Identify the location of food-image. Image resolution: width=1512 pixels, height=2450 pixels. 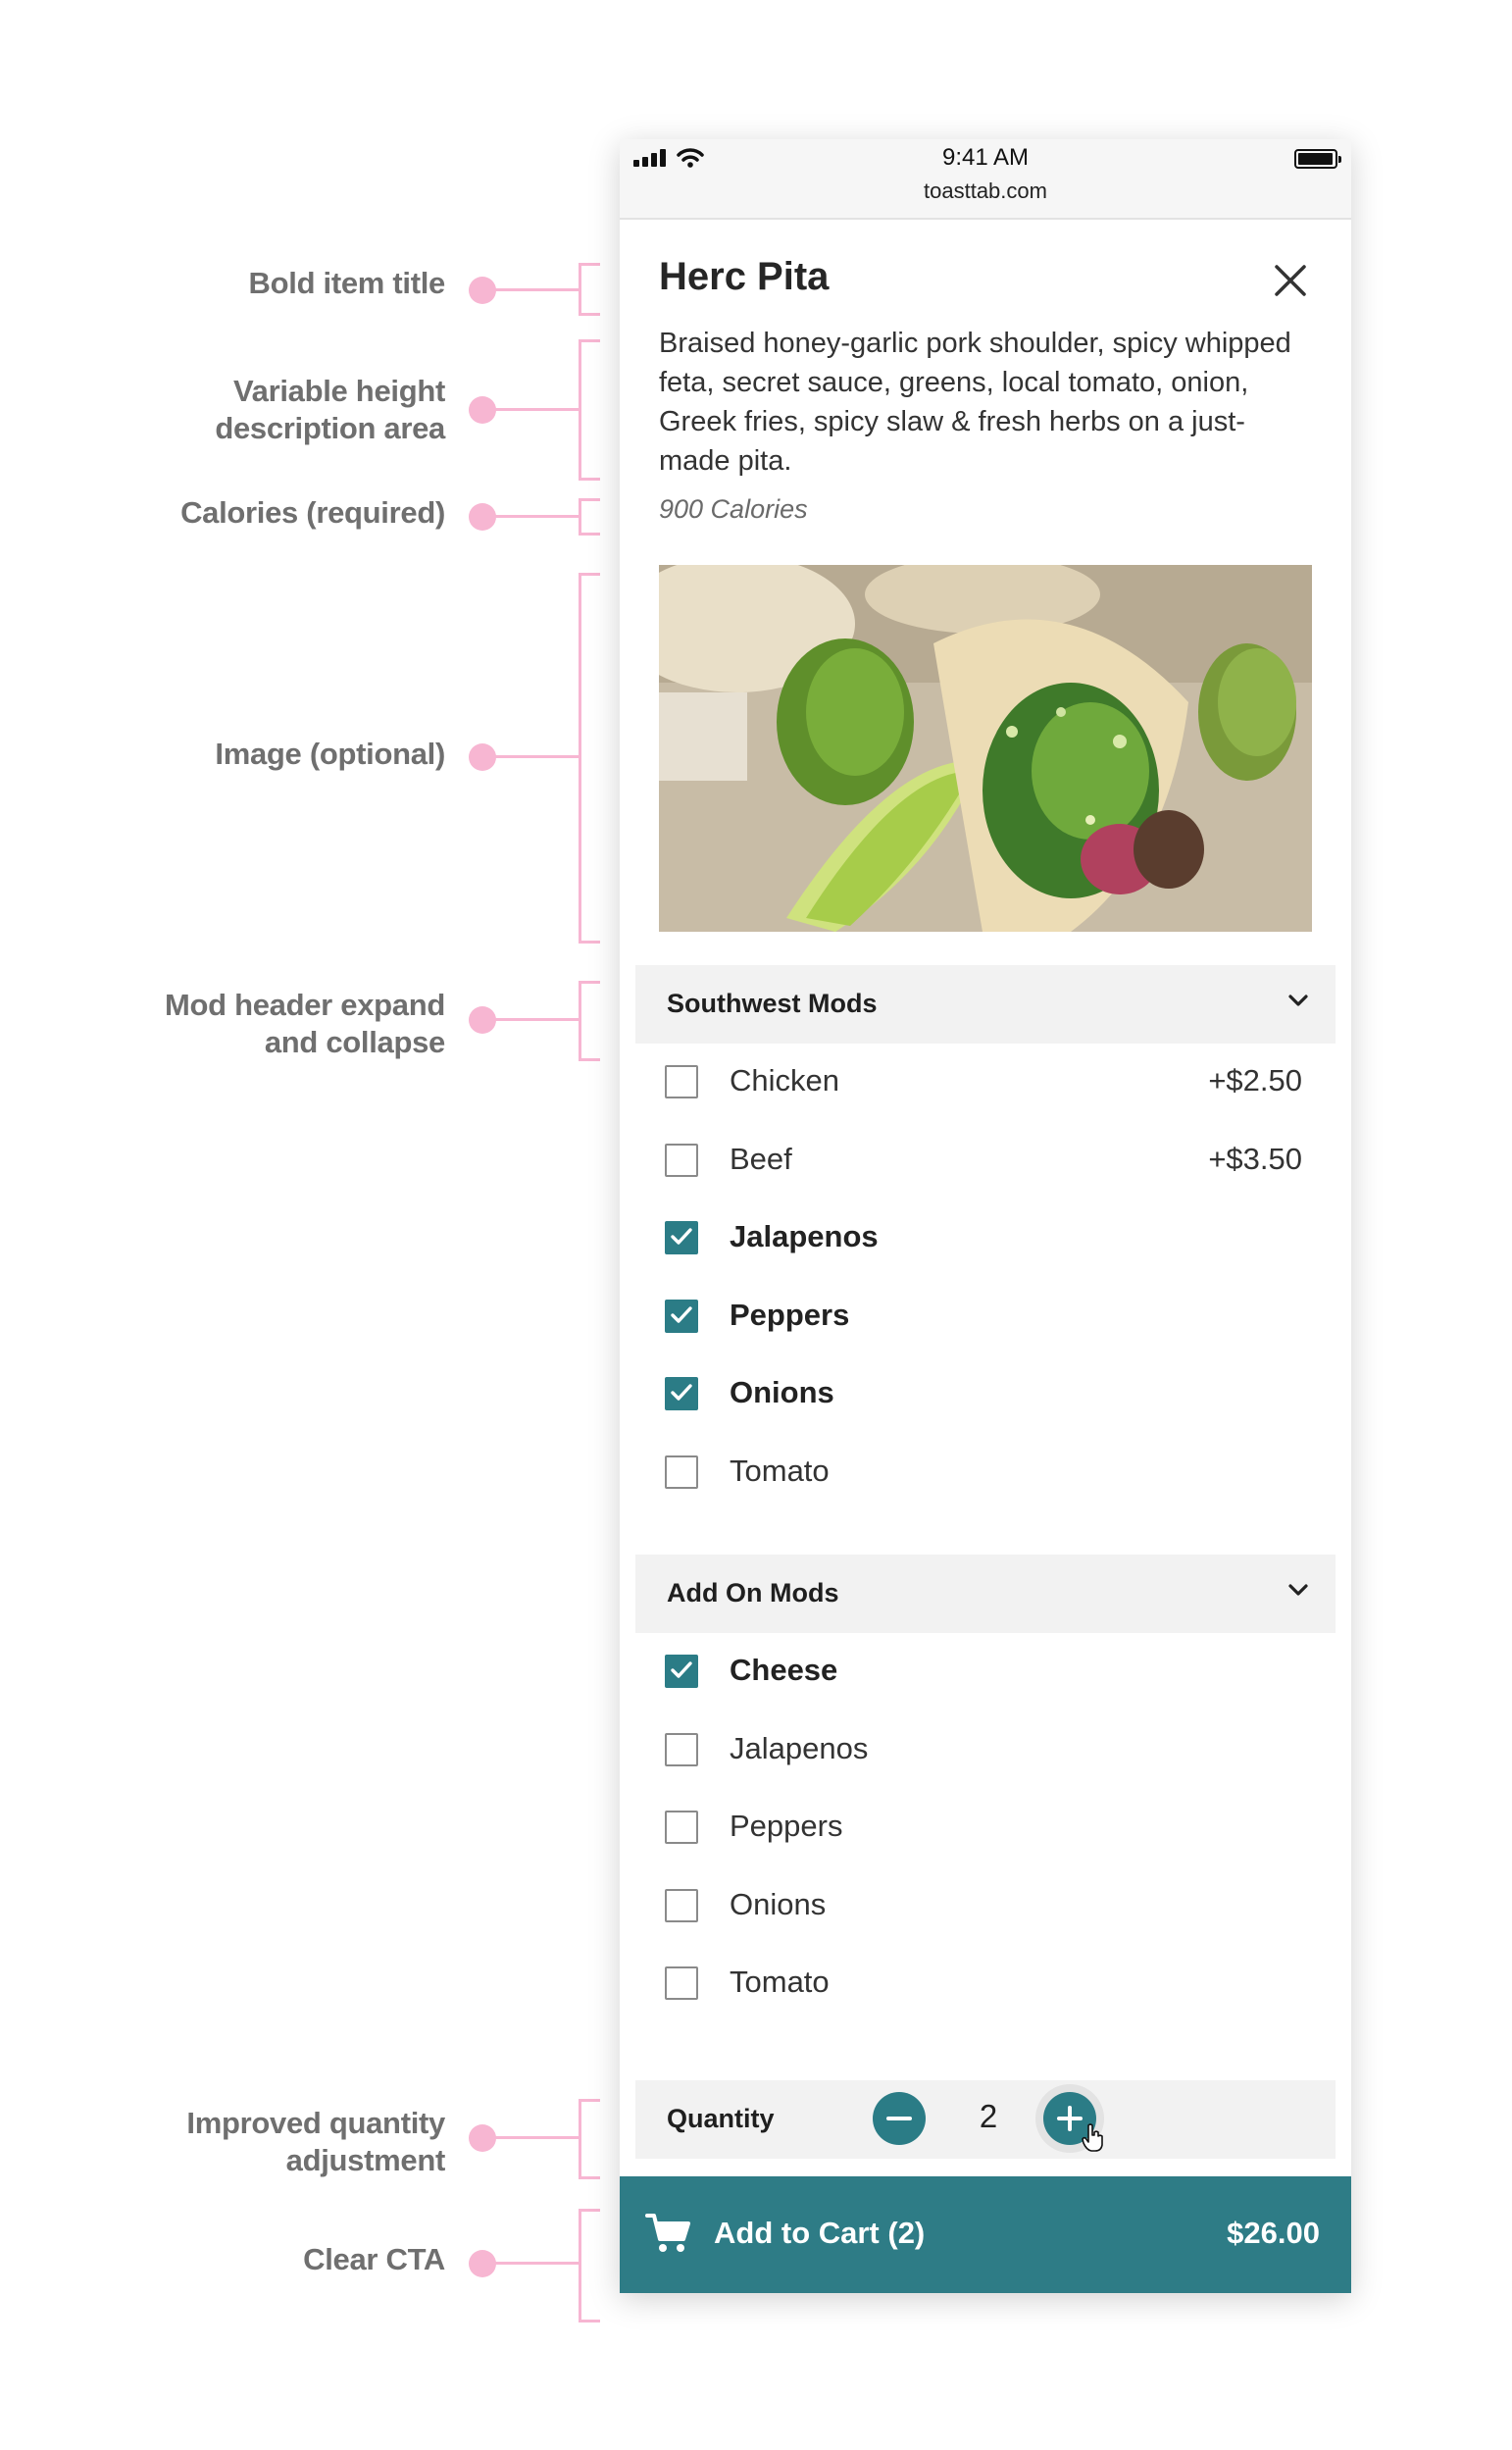
(985, 748).